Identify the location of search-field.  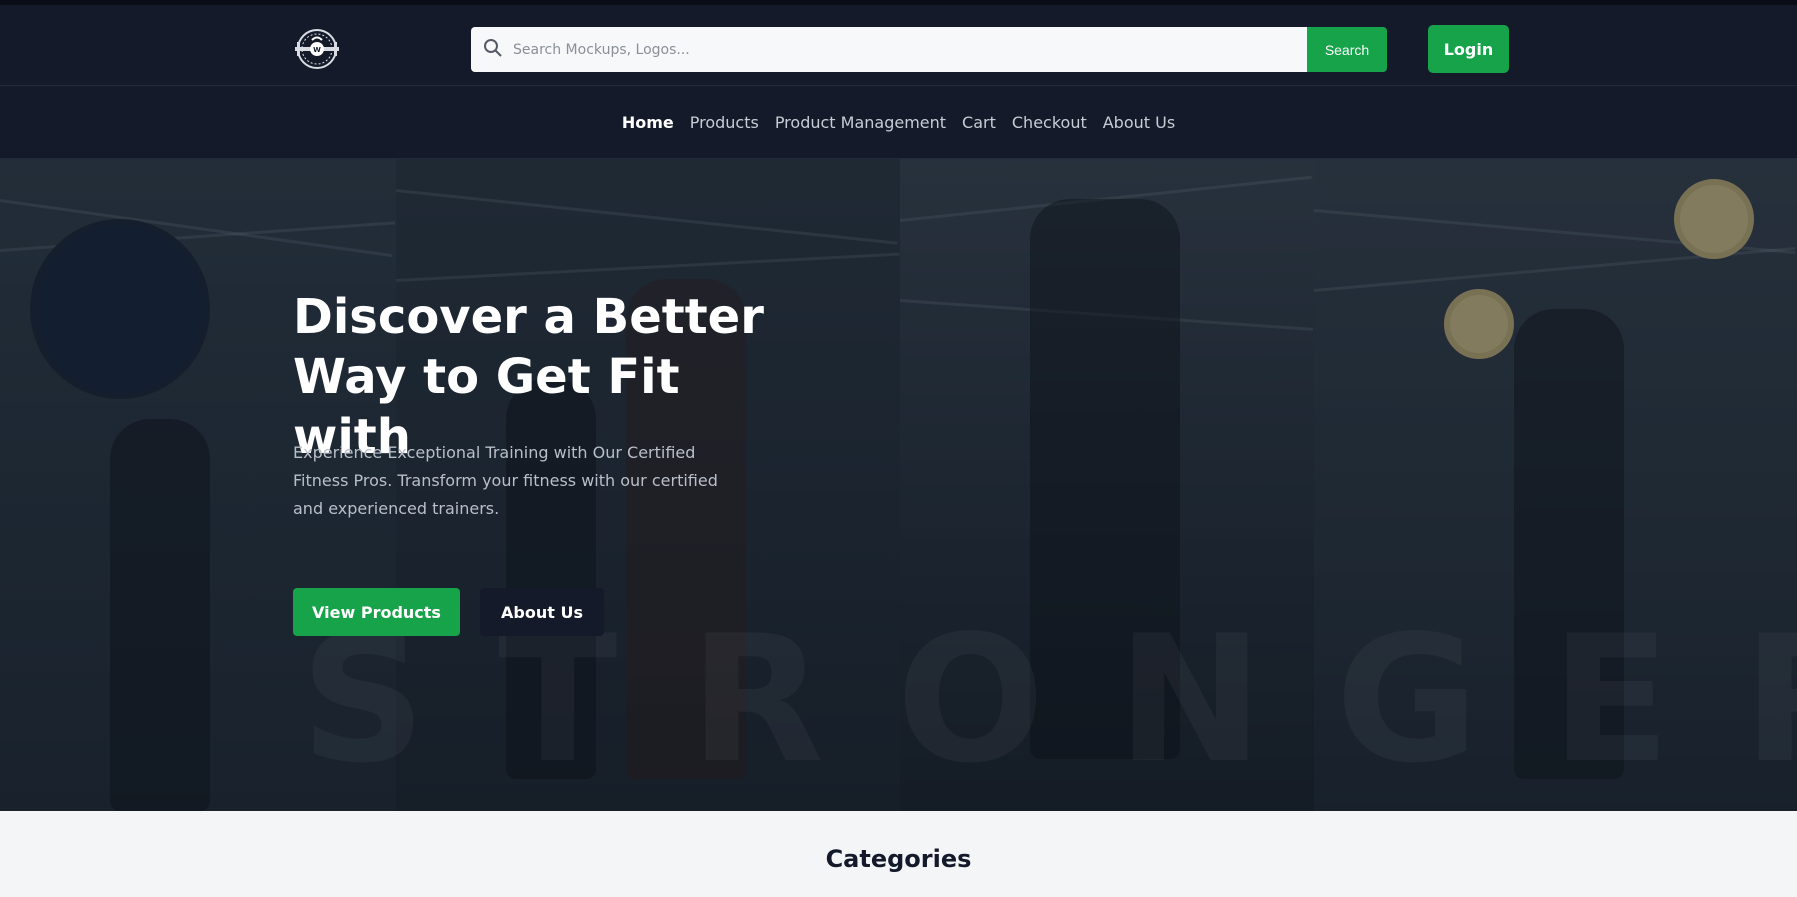
(889, 49).